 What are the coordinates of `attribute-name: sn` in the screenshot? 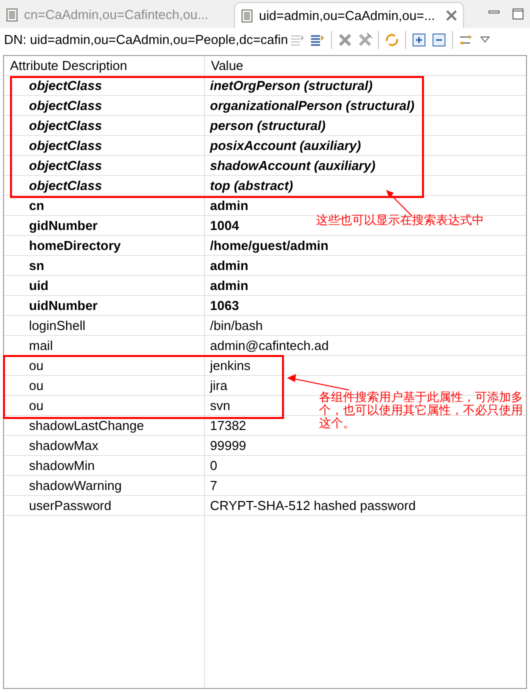 It's located at (36, 265).